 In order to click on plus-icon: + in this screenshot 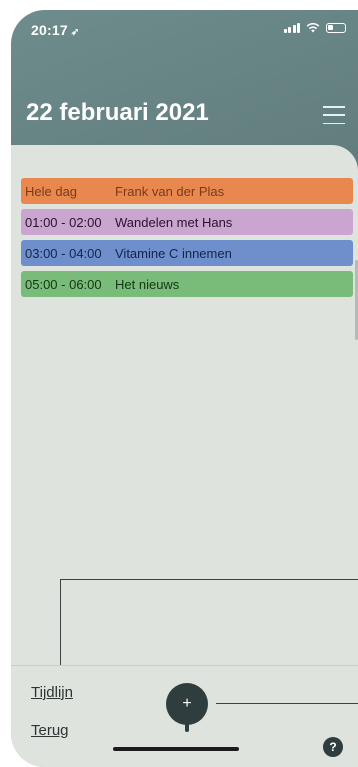, I will do `click(187, 703)`.